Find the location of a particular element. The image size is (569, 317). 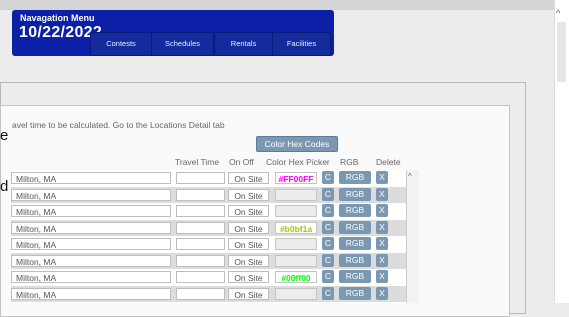

header-rgb: RGB is located at coordinates (349, 162).